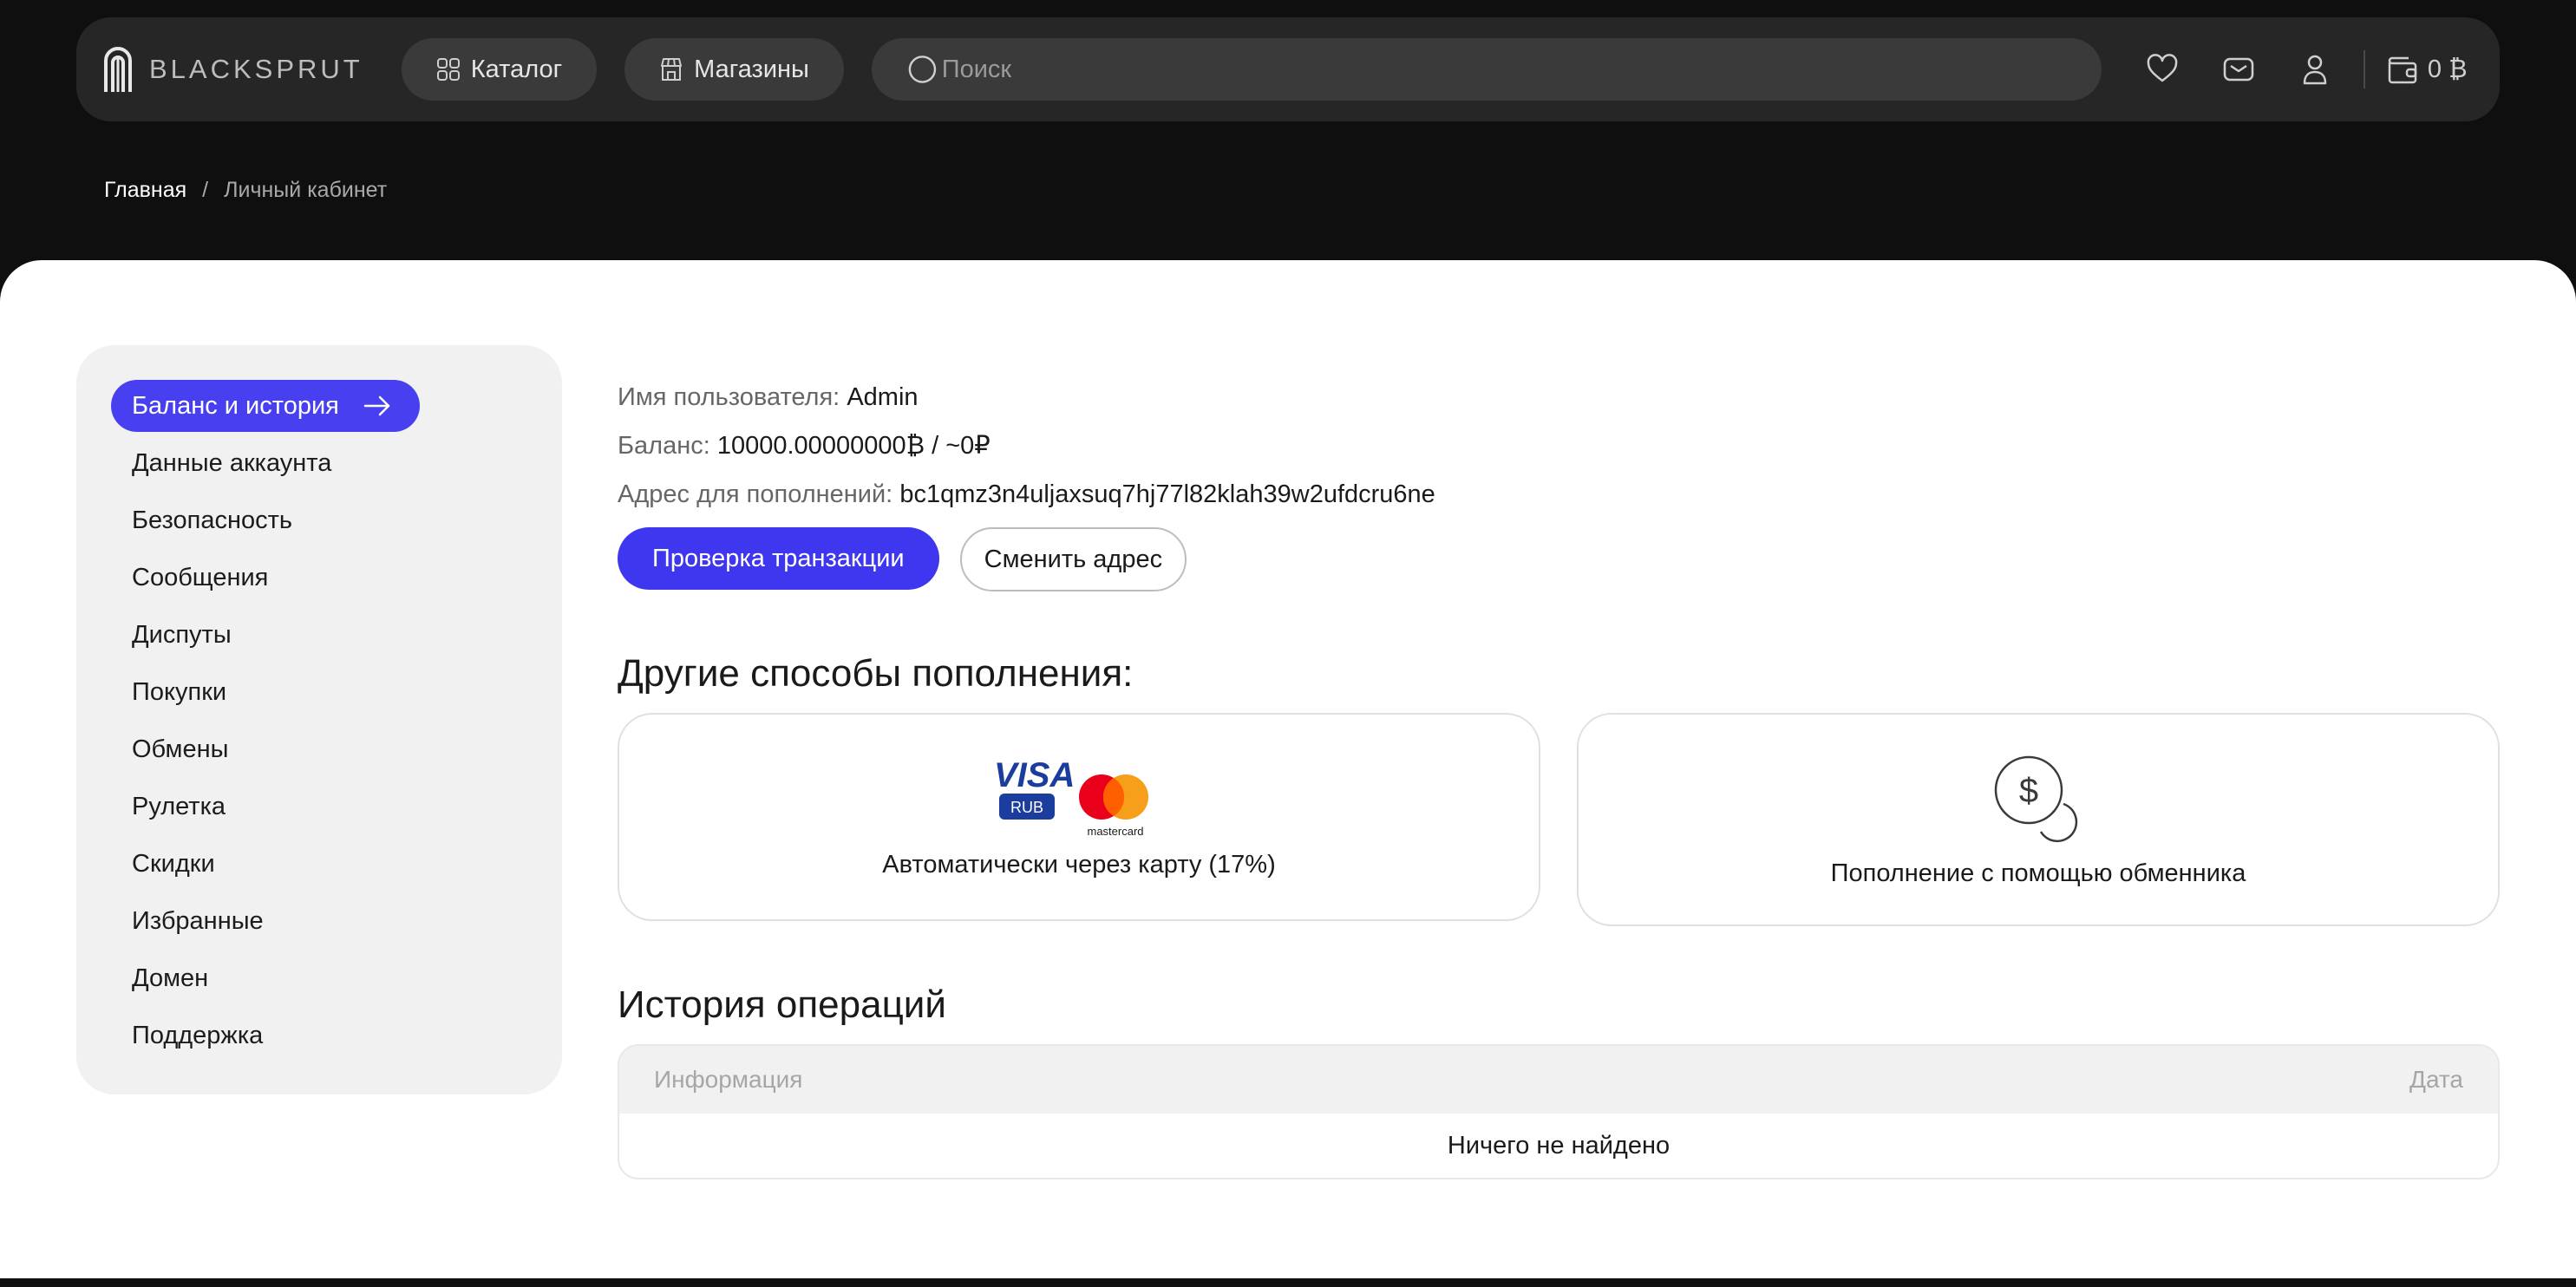 The height and width of the screenshot is (1287, 2576). Describe the element at coordinates (1079, 864) in the screenshot. I see `card-payment-label: Автоматически через карту (17%)` at that location.